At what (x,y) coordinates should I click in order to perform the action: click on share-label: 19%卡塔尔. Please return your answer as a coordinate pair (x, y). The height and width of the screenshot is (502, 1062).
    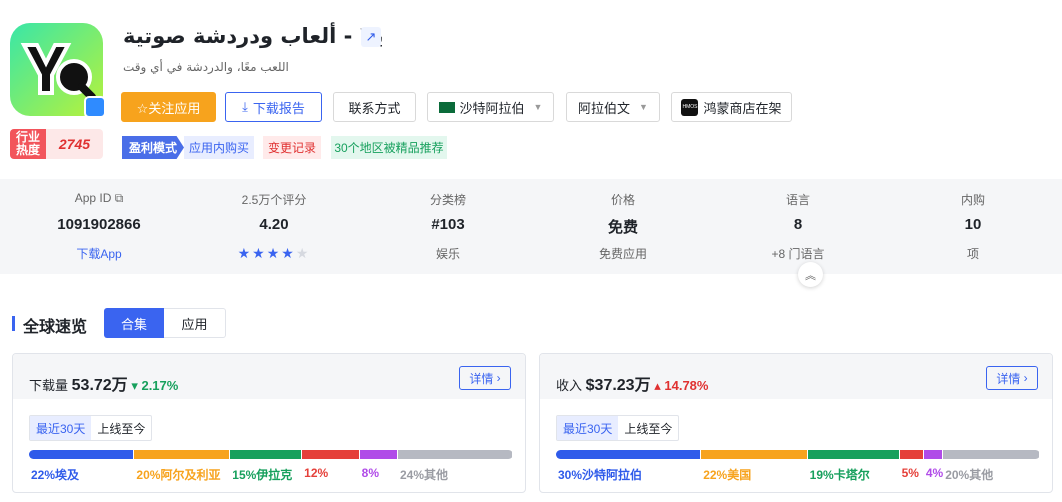
    Looking at the image, I should click on (839, 475).